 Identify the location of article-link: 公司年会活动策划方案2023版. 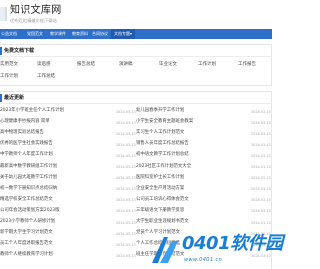
(29, 211).